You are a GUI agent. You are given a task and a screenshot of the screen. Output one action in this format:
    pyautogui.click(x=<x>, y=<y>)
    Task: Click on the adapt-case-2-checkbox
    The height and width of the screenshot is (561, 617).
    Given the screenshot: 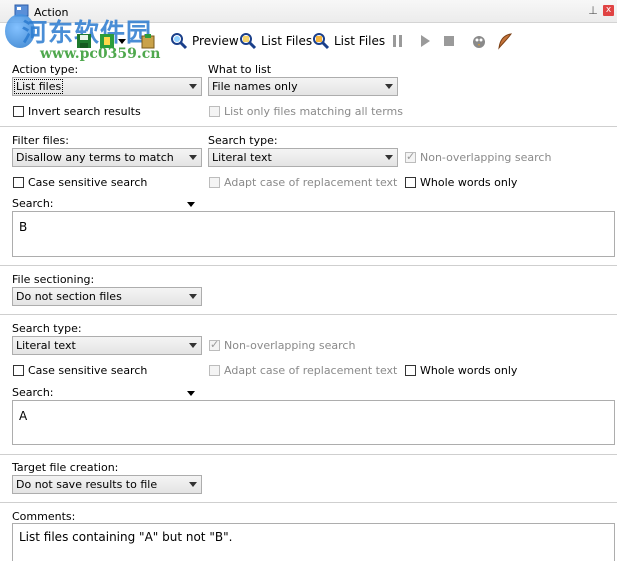 What is the action you would take?
    pyautogui.click(x=214, y=370)
    